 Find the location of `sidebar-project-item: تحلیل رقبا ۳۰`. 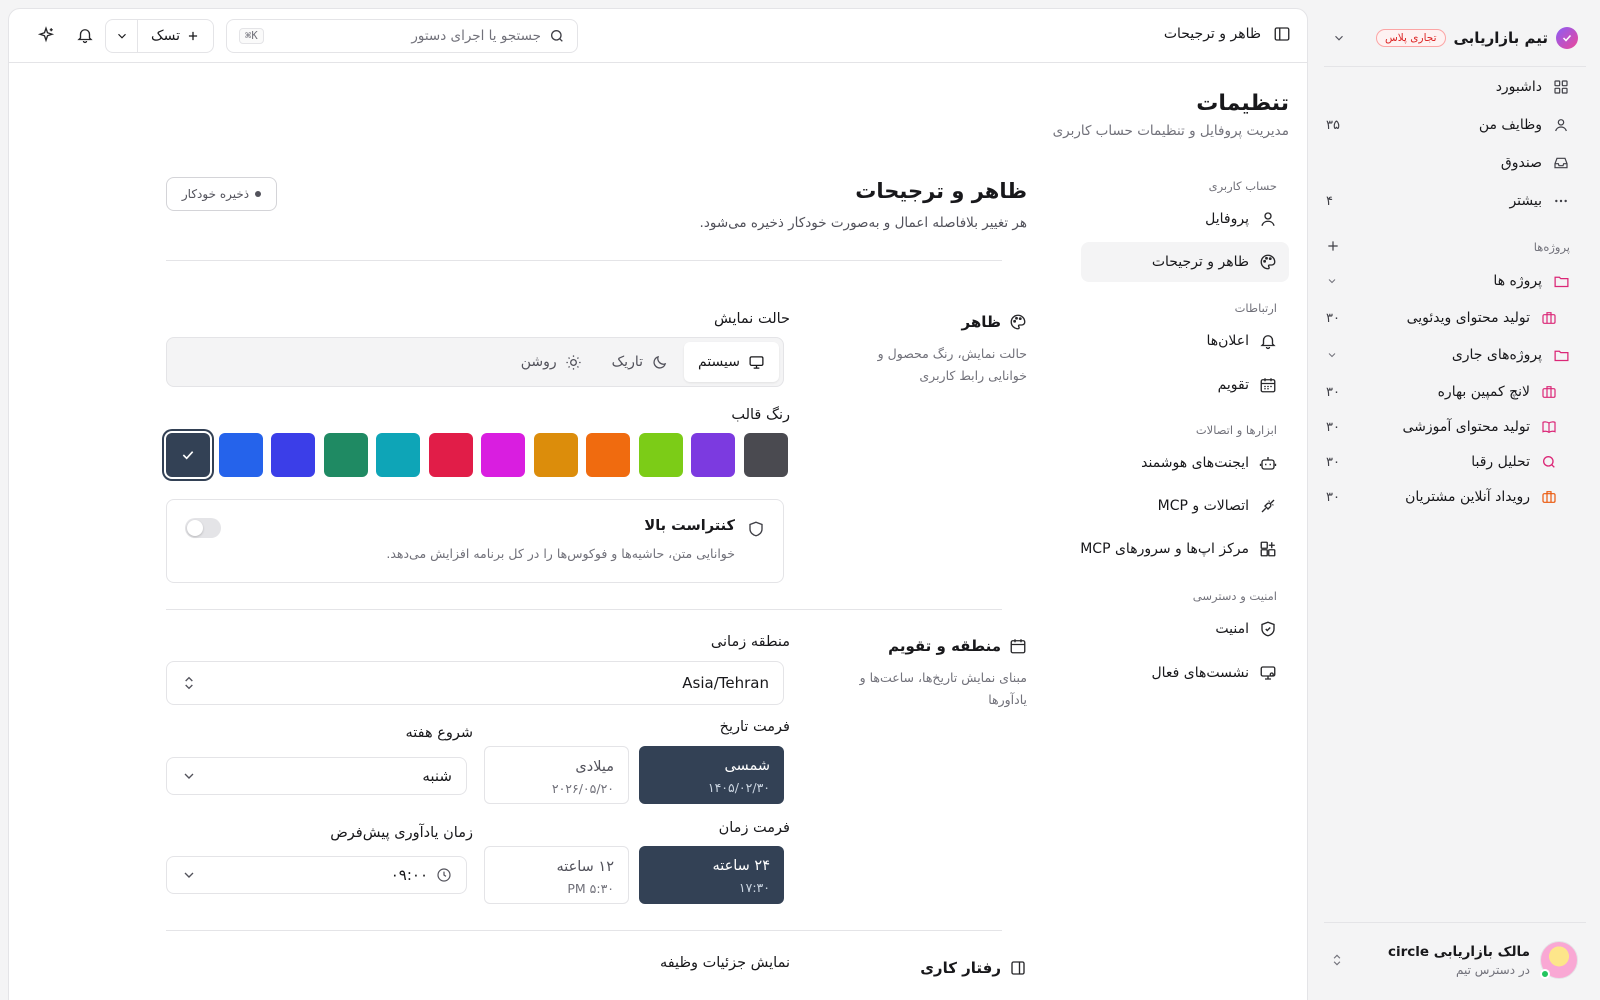

sidebar-project-item: تحلیل رقبا ۳۰ is located at coordinates (1439, 462).